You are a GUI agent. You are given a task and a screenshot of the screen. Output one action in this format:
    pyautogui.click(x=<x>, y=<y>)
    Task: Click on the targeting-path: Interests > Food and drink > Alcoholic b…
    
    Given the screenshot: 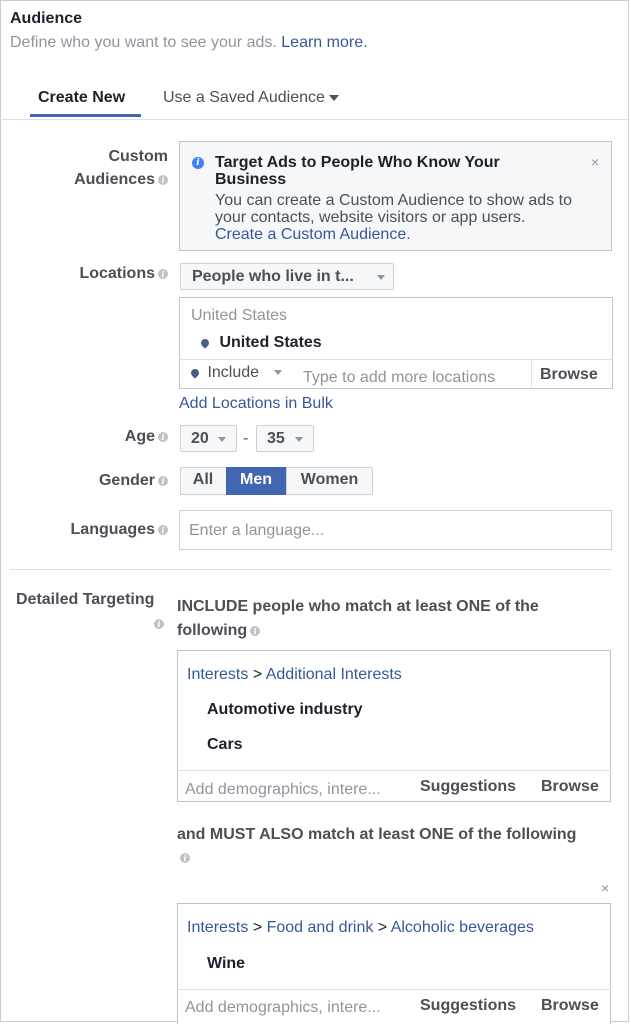 What is the action you would take?
    pyautogui.click(x=360, y=928)
    